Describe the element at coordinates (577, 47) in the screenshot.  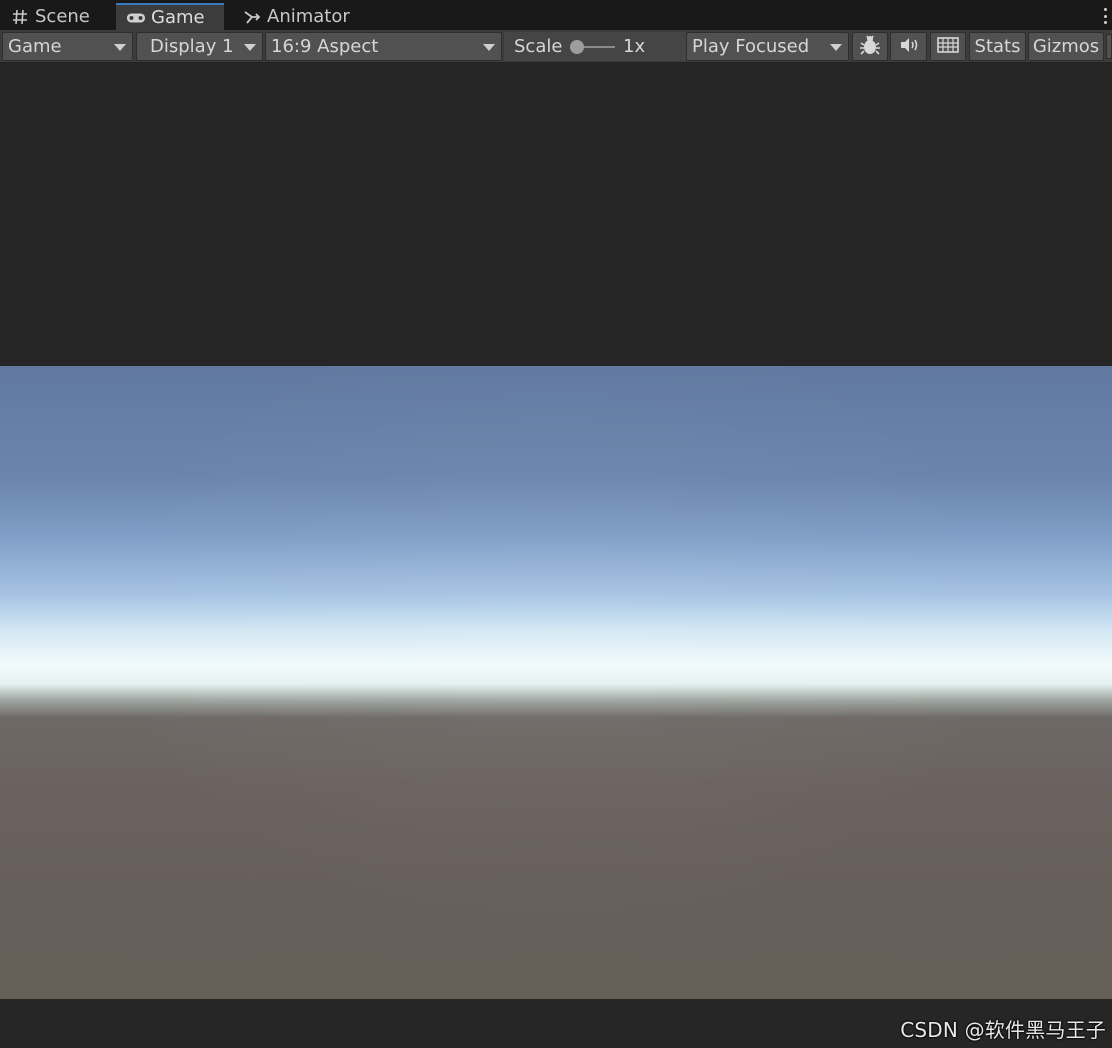
I see `scale-slider-handle` at that location.